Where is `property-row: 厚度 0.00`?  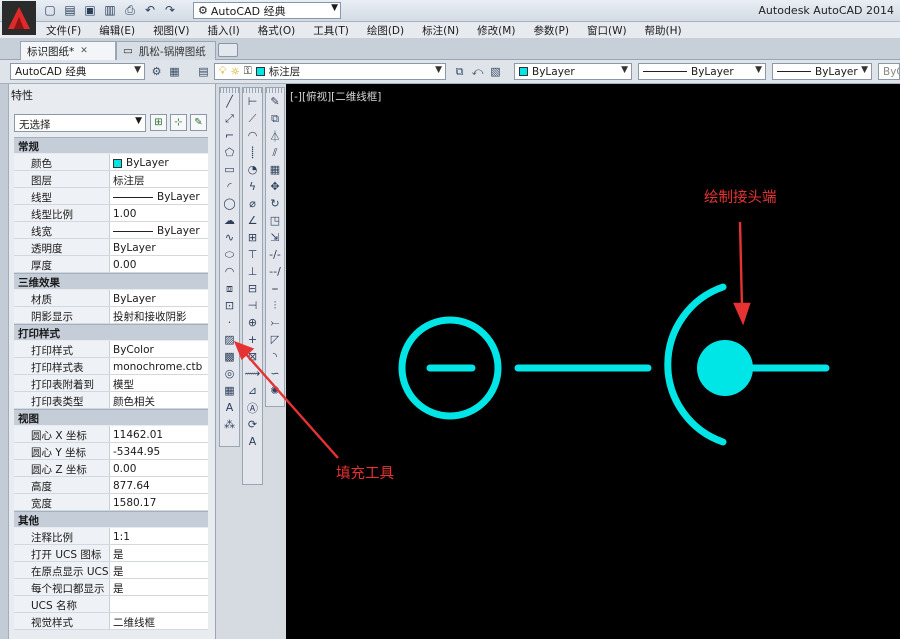
property-row: 厚度 0.00 is located at coordinates (111, 264).